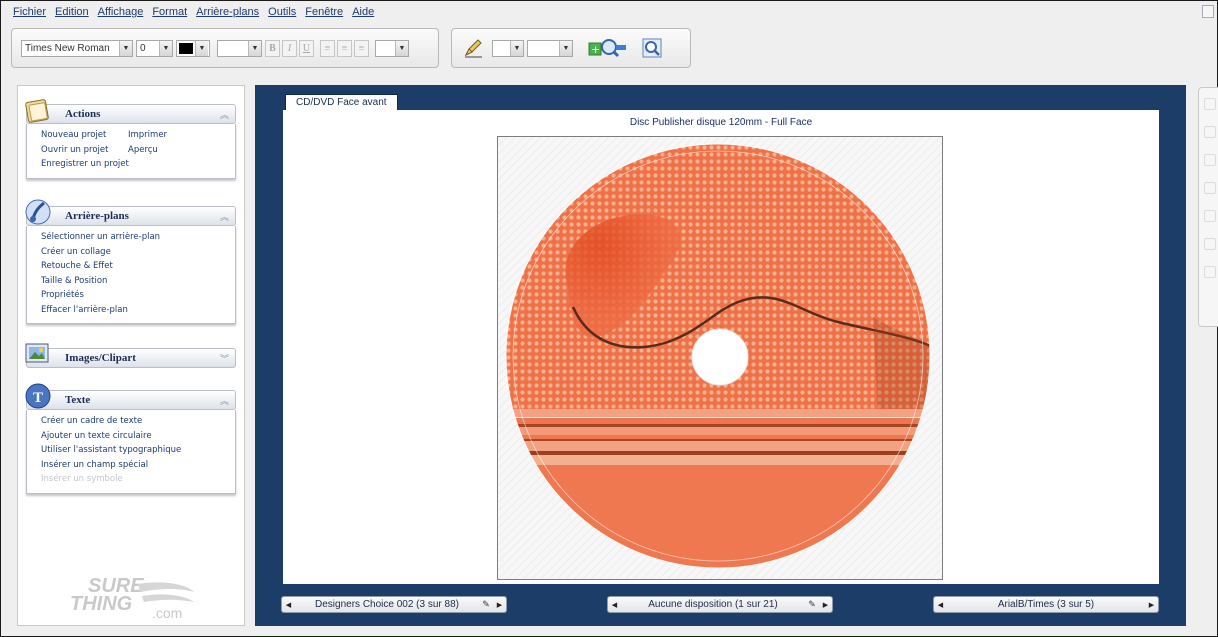 The image size is (1218, 637). Describe the element at coordinates (508, 48) in the screenshot. I see `line-style-select: ▼` at that location.